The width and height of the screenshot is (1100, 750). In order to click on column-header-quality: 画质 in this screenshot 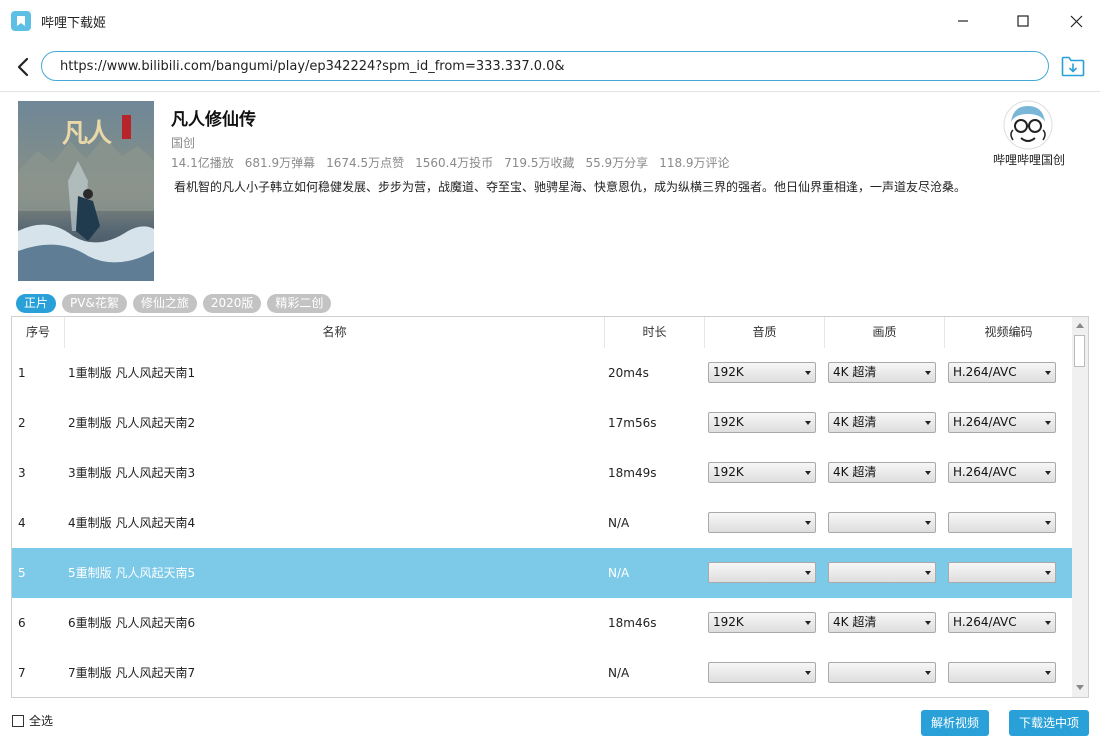, I will do `click(885, 332)`.